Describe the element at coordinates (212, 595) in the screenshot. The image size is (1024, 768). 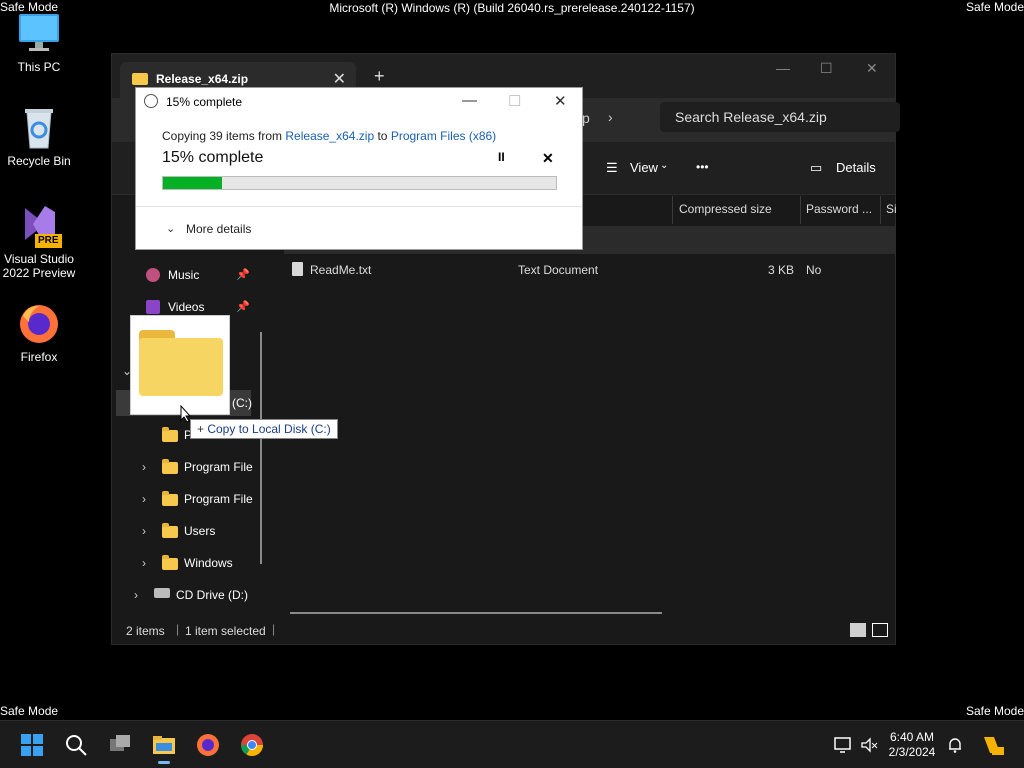
I see `nav-cd-drive: CD Drive (D:)` at that location.